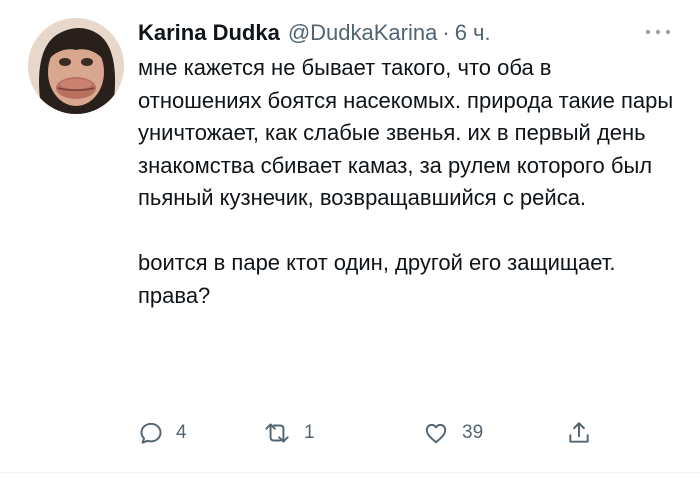  Describe the element at coordinates (436, 433) in the screenshot. I see `heart-icon` at that location.